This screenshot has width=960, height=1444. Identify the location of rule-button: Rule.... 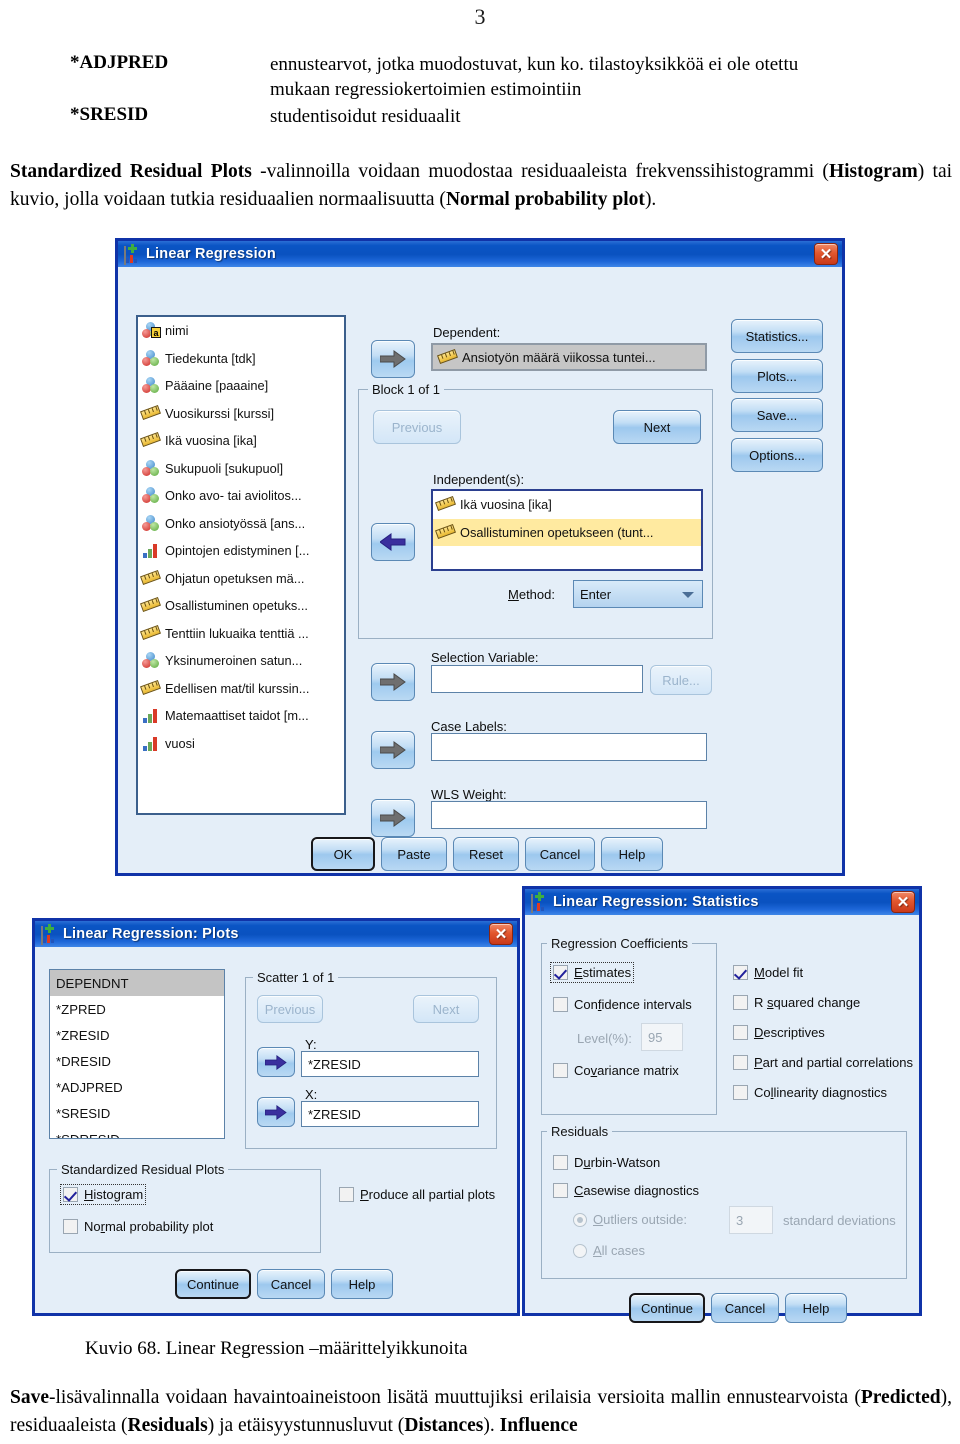
(681, 680).